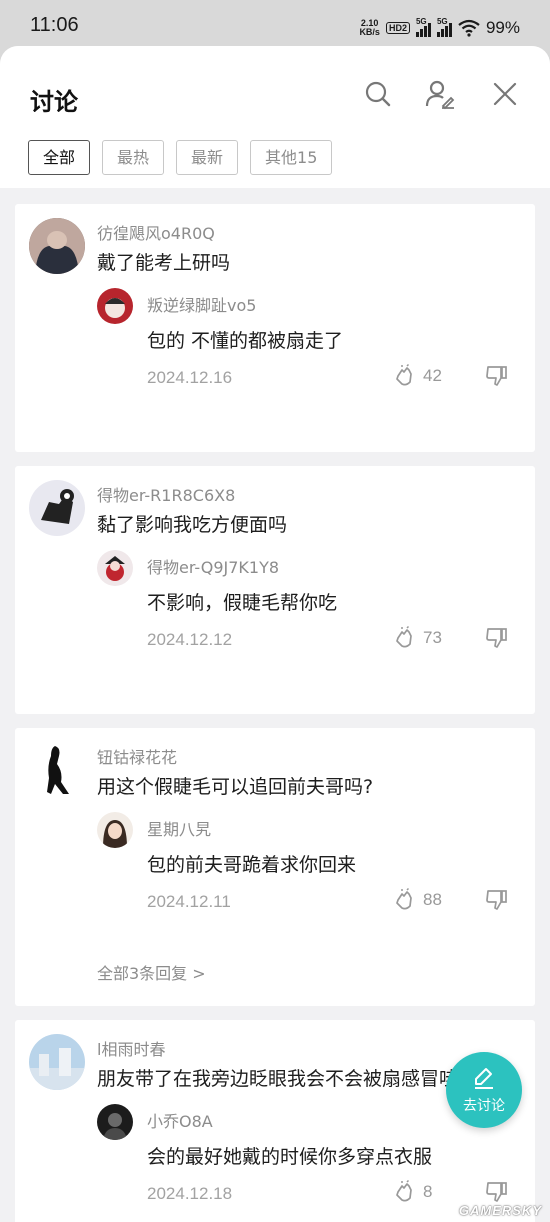 The image size is (550, 1222). I want to click on like-button: 8, so click(412, 1192).